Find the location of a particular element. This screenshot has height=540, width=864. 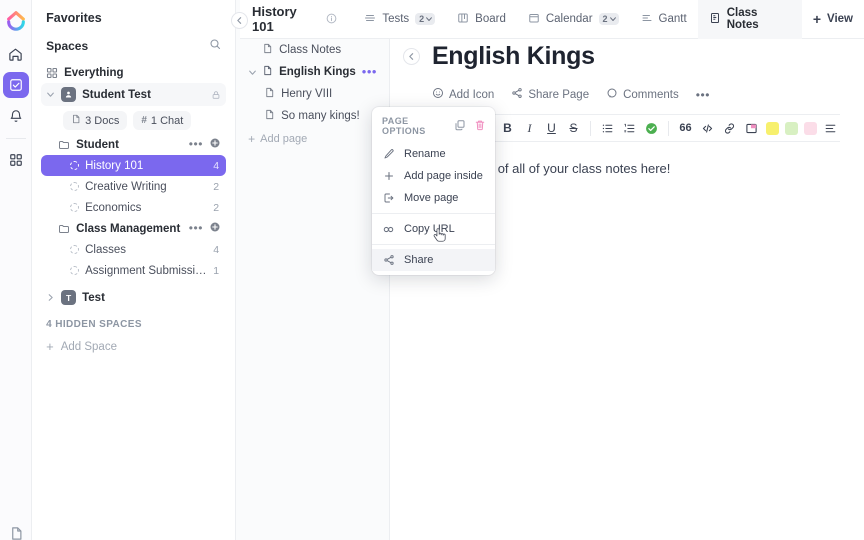

trash-icon is located at coordinates (480, 126).